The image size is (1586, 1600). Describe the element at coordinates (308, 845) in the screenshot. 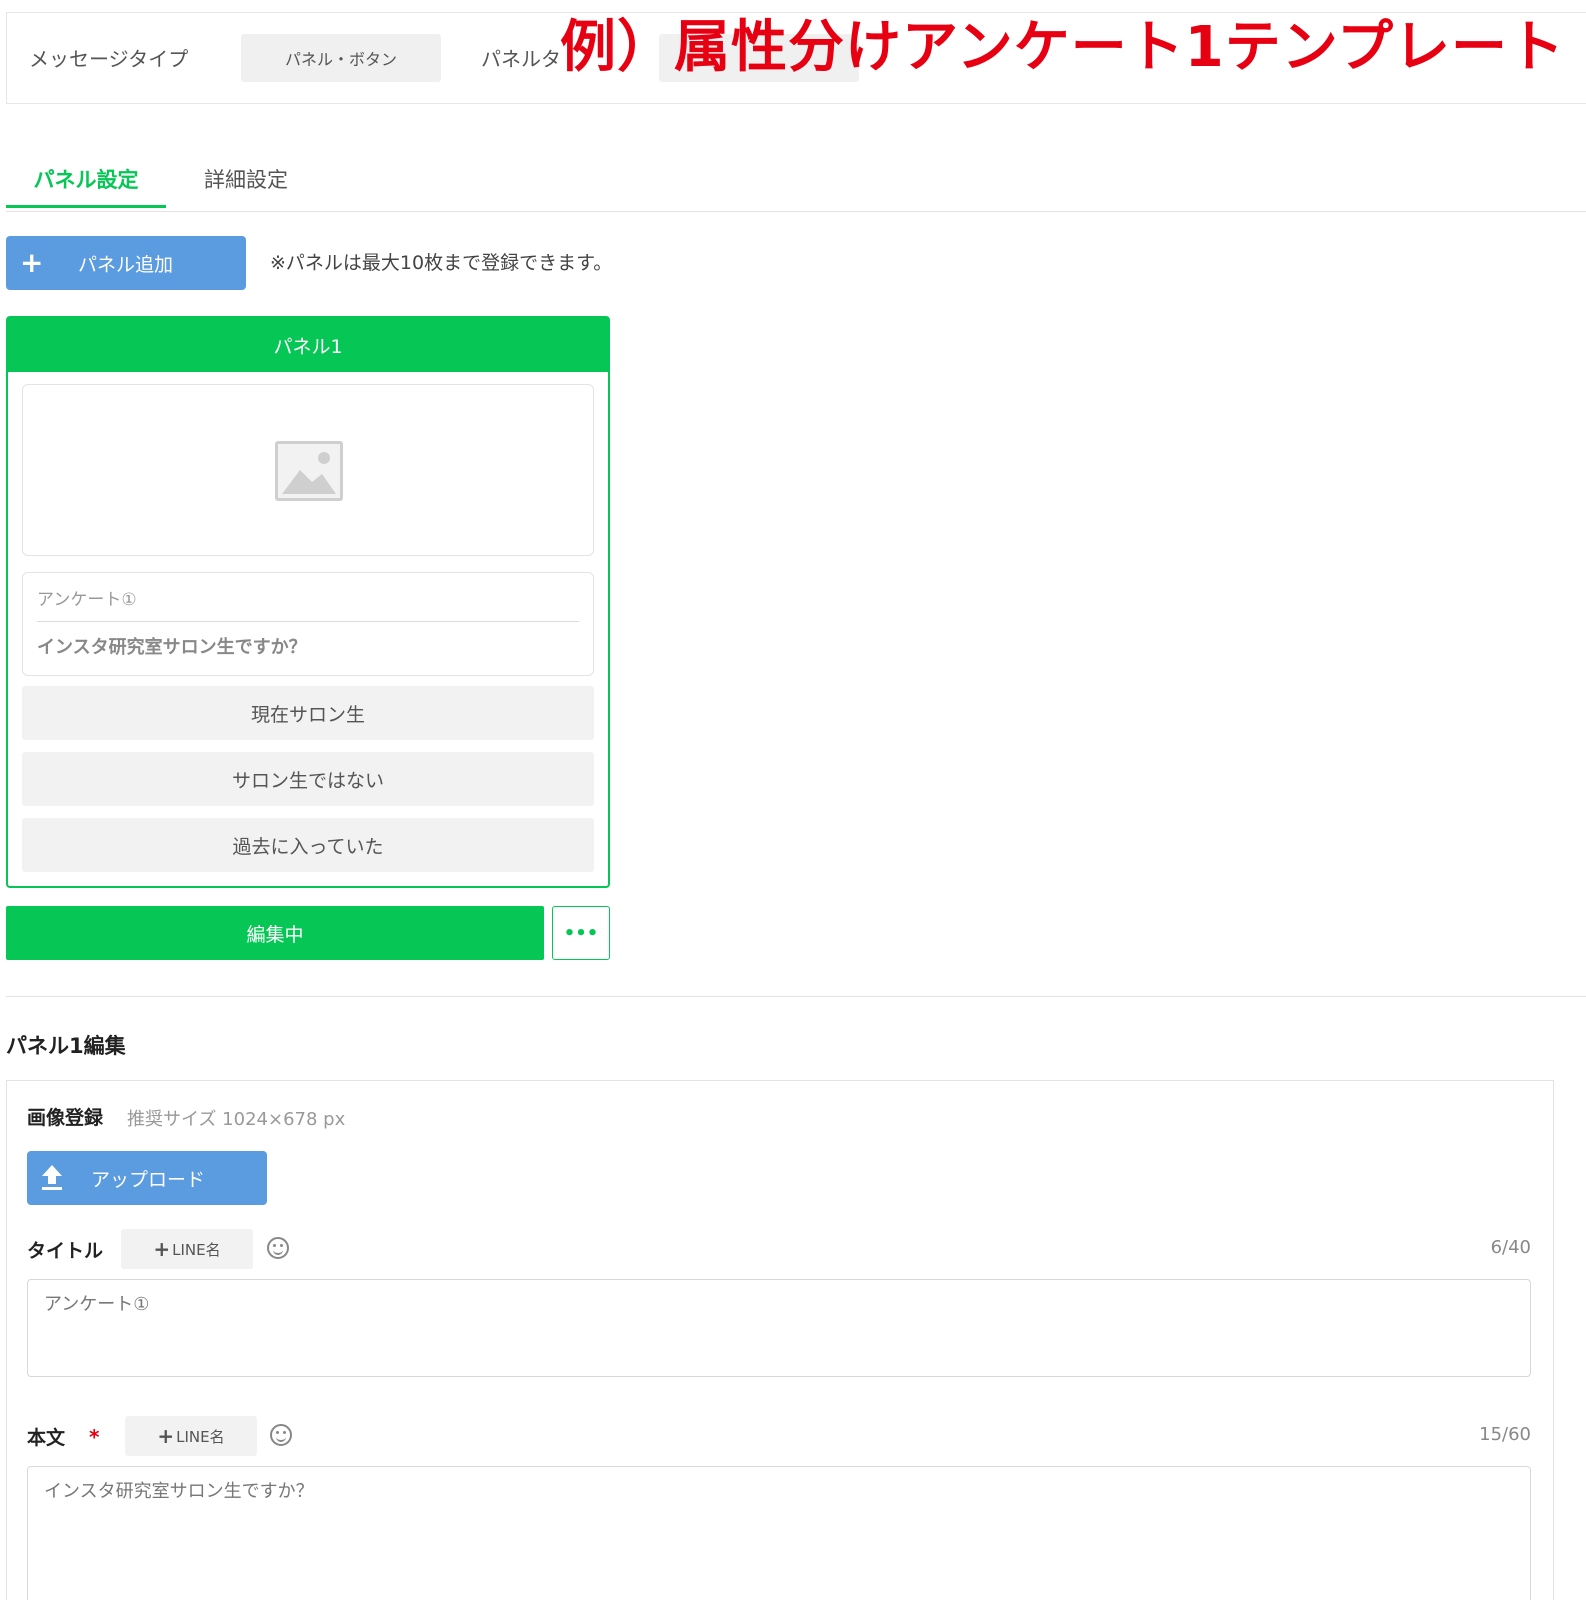

I see `panel-choice-button: 過去に入っていた` at that location.